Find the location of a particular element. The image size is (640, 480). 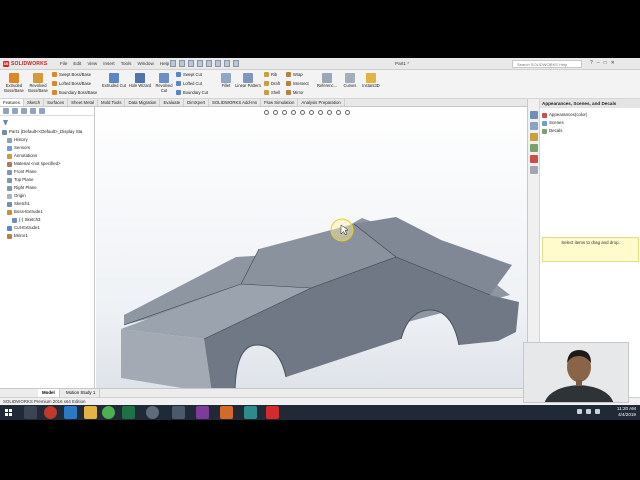

tree-item: Cut-Extrude1 is located at coordinates (48, 228).